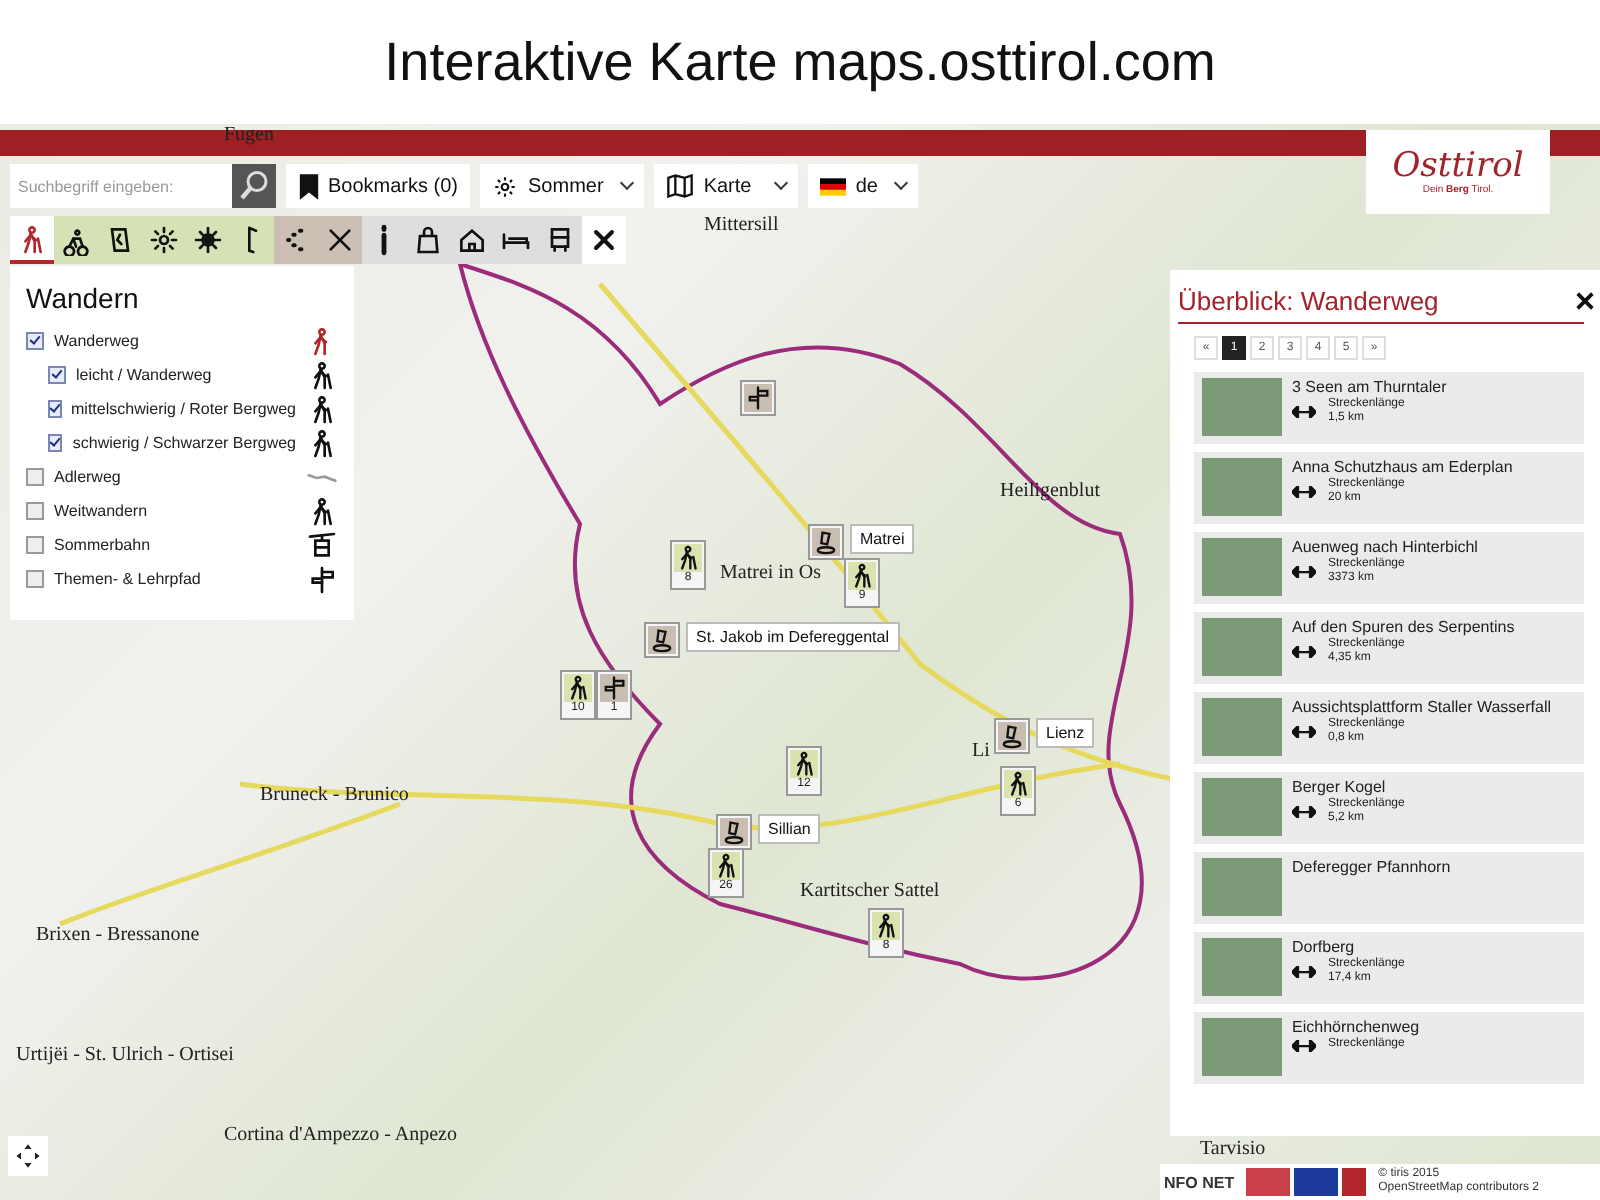  Describe the element at coordinates (1403, 627) in the screenshot. I see `trail-title: Auf den Spuren des Serpentins` at that location.